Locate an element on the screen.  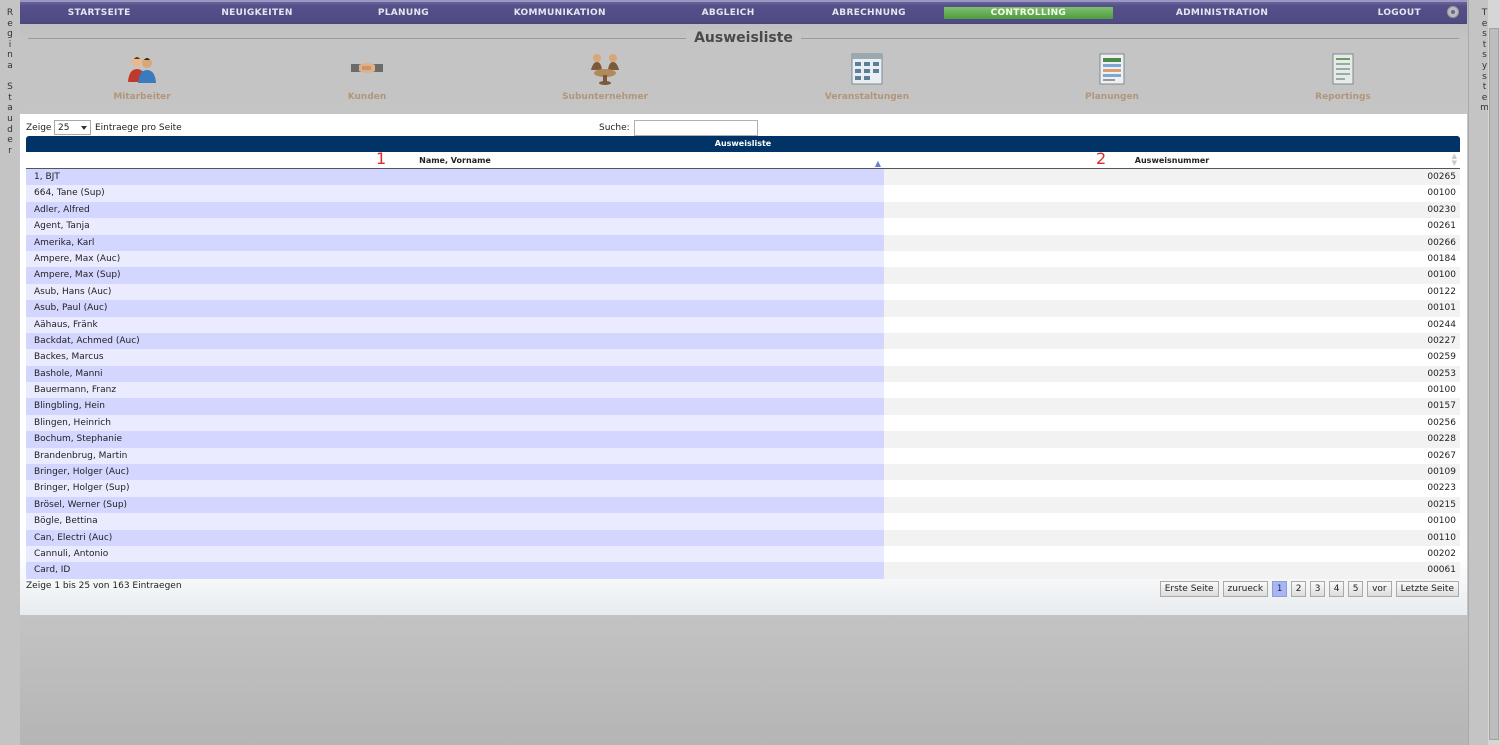
cell-name: Asub, Paul (Auc) is located at coordinates (455, 308).